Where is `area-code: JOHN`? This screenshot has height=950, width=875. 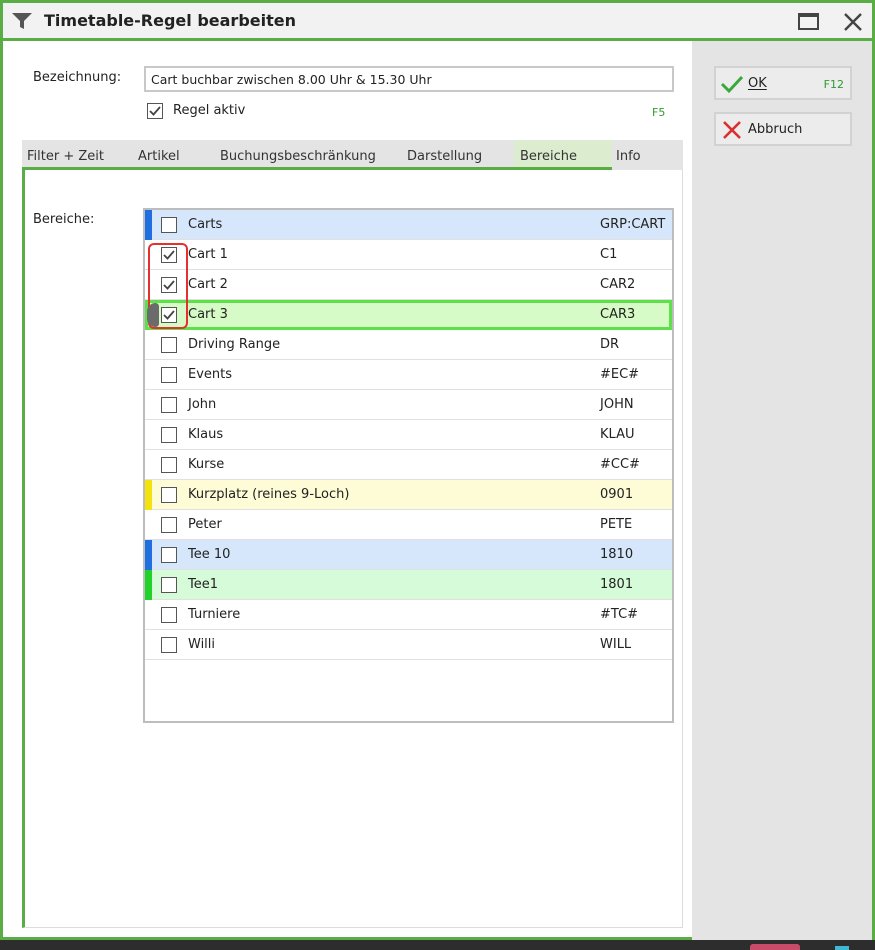 area-code: JOHN is located at coordinates (617, 404).